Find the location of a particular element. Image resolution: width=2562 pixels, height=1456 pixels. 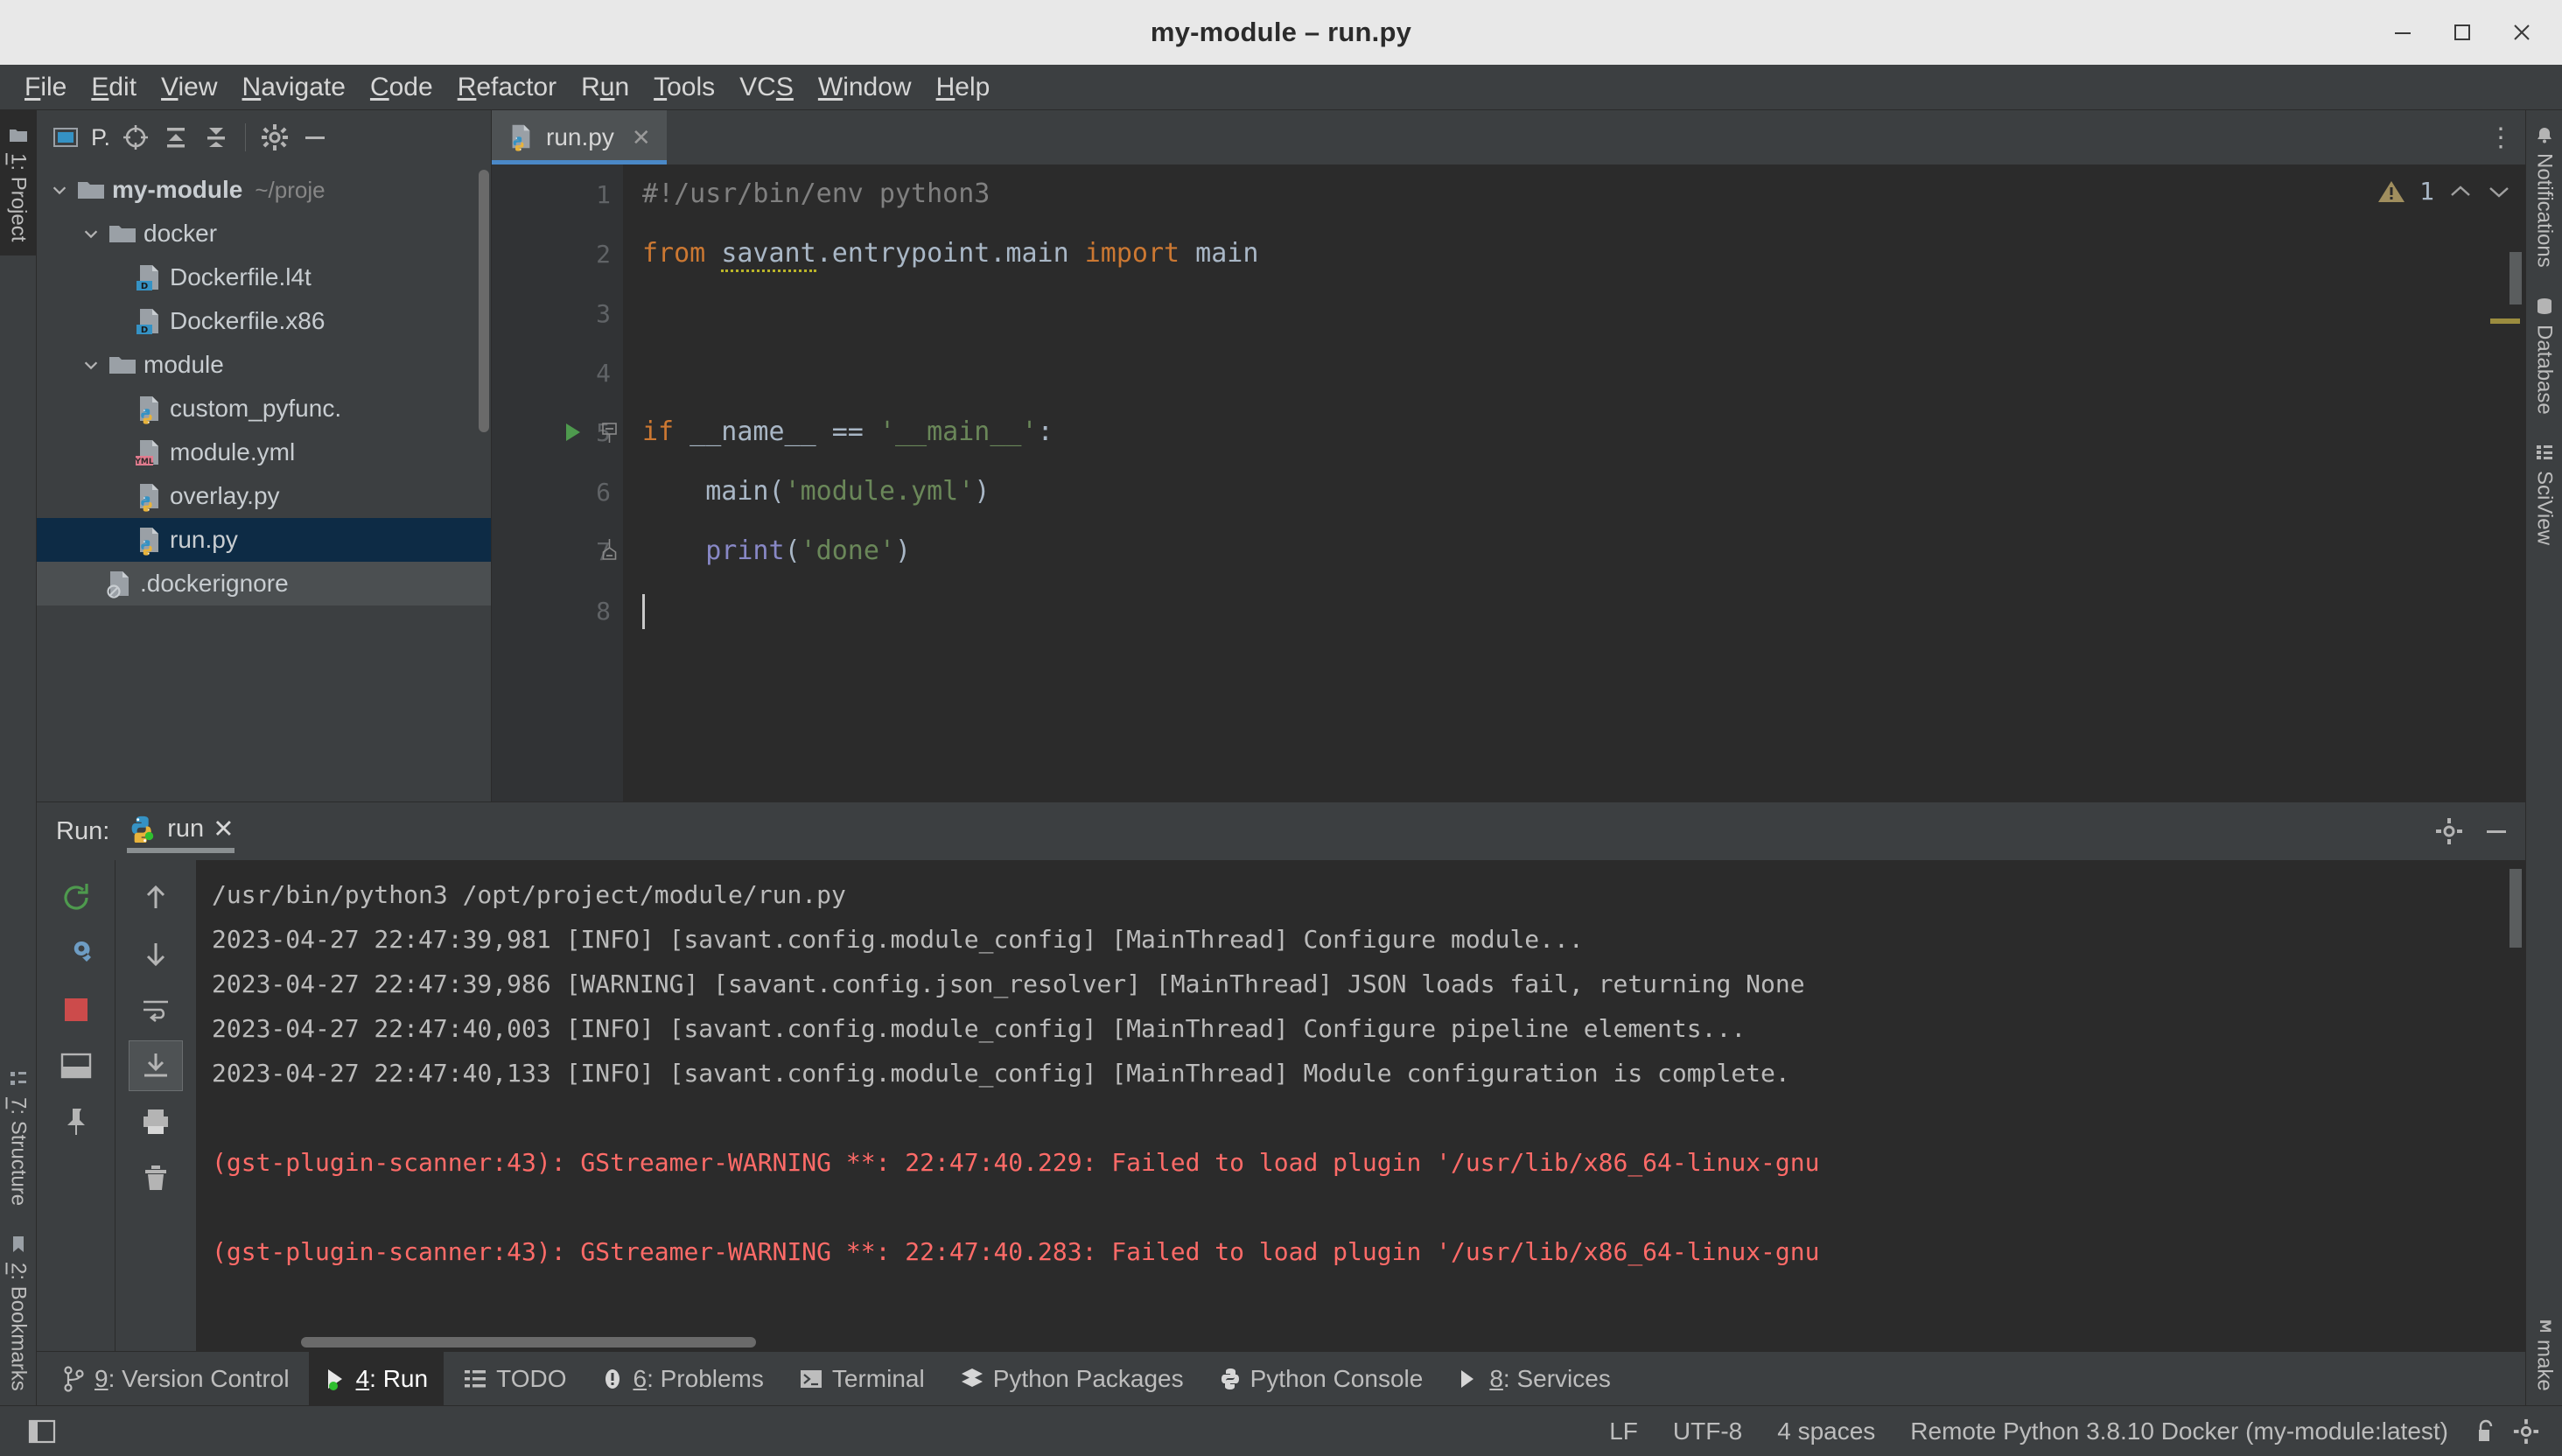

fold-end-icon is located at coordinates (610, 551).